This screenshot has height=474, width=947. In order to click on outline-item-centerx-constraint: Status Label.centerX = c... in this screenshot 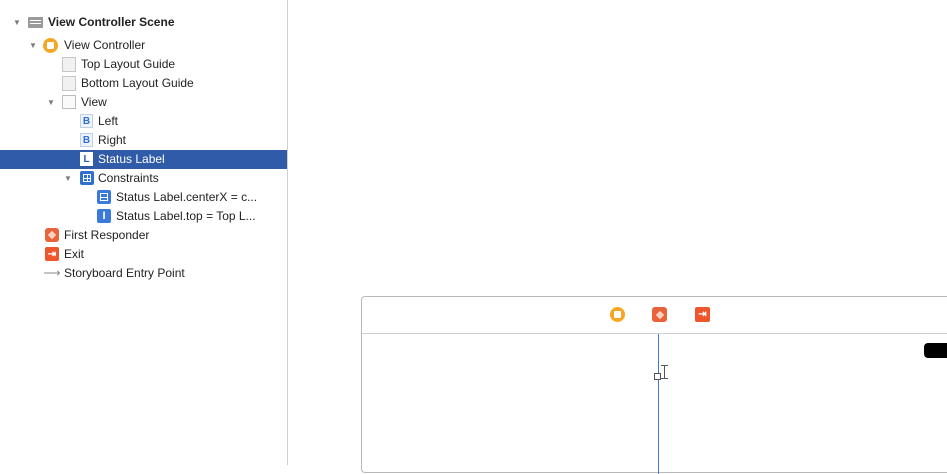, I will do `click(143, 197)`.